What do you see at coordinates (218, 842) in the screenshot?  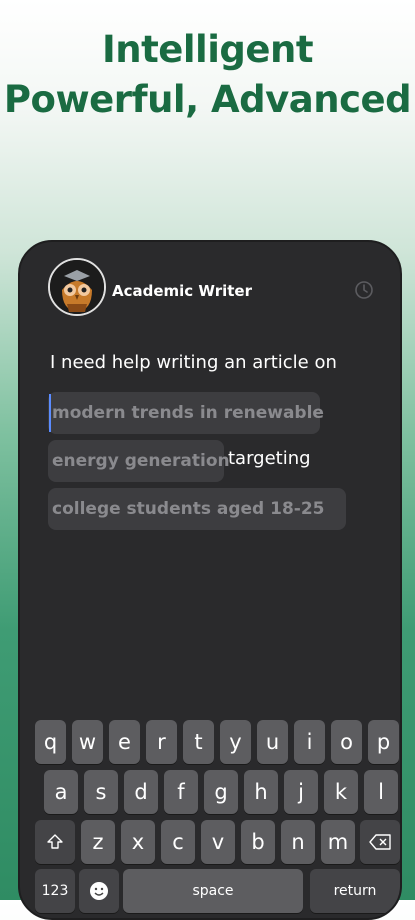 I see `key-v: v` at bounding box center [218, 842].